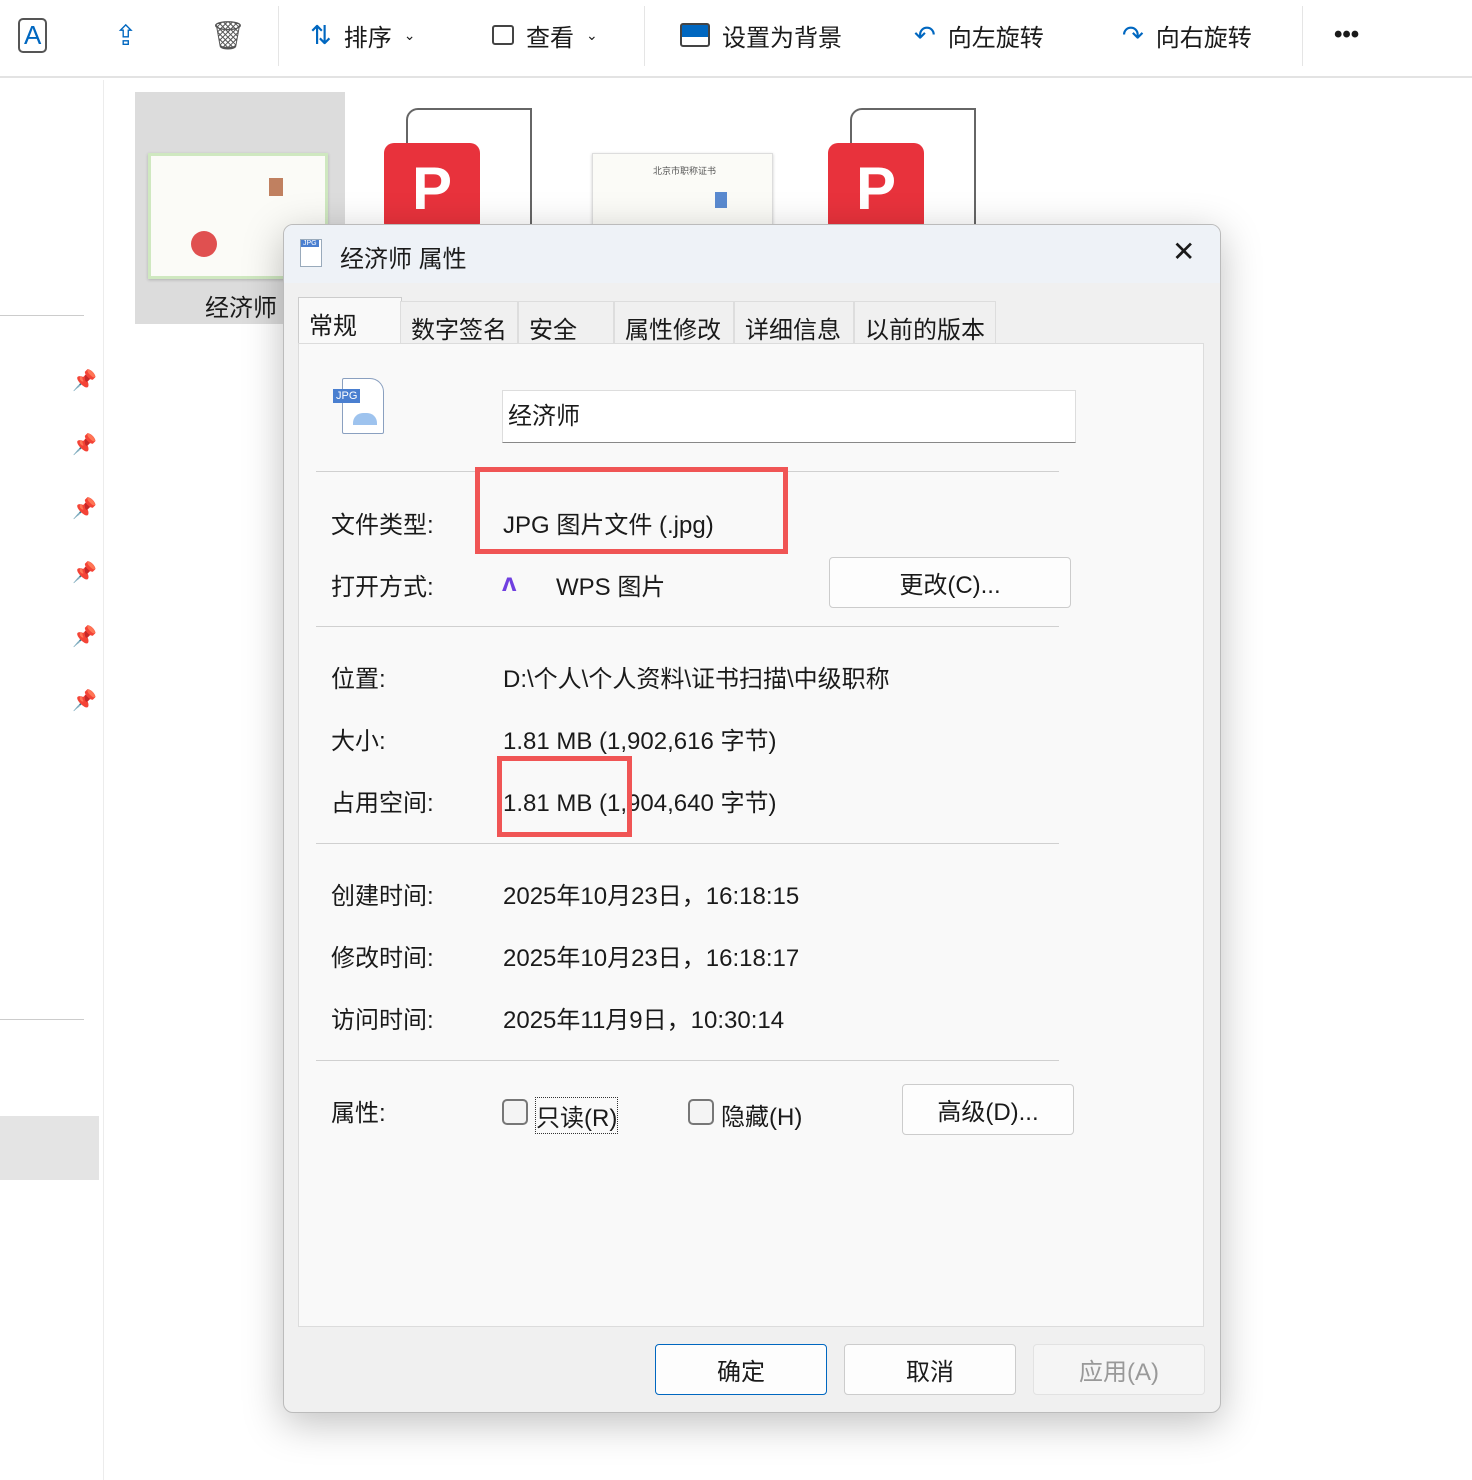  Describe the element at coordinates (367, 38) in the screenshot. I see `sort-label: 排序` at that location.